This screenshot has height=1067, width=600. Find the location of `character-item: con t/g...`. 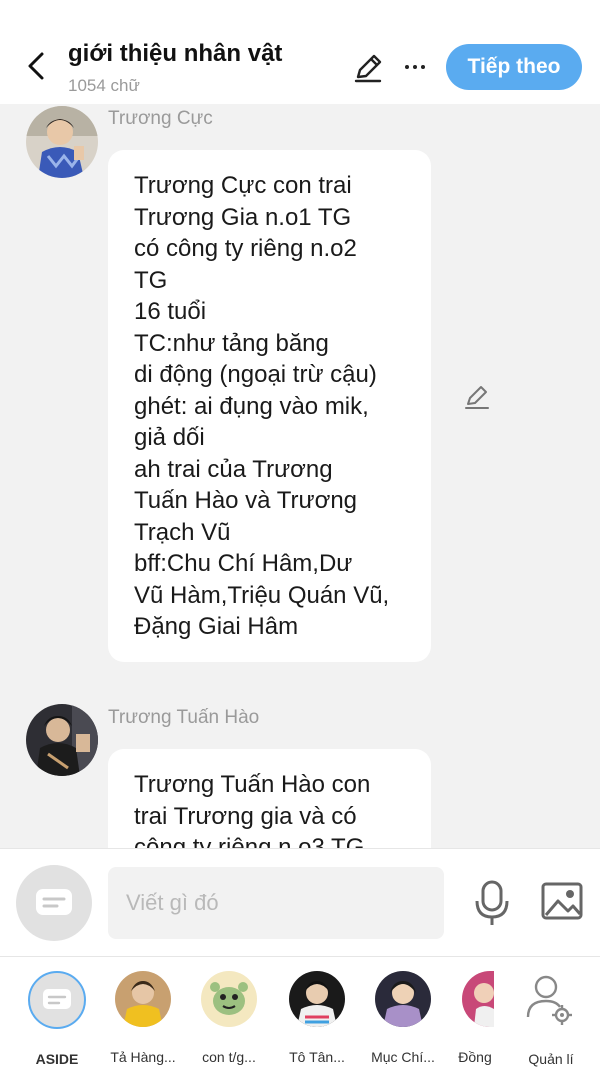

character-item: con t/g... is located at coordinates (229, 1017).